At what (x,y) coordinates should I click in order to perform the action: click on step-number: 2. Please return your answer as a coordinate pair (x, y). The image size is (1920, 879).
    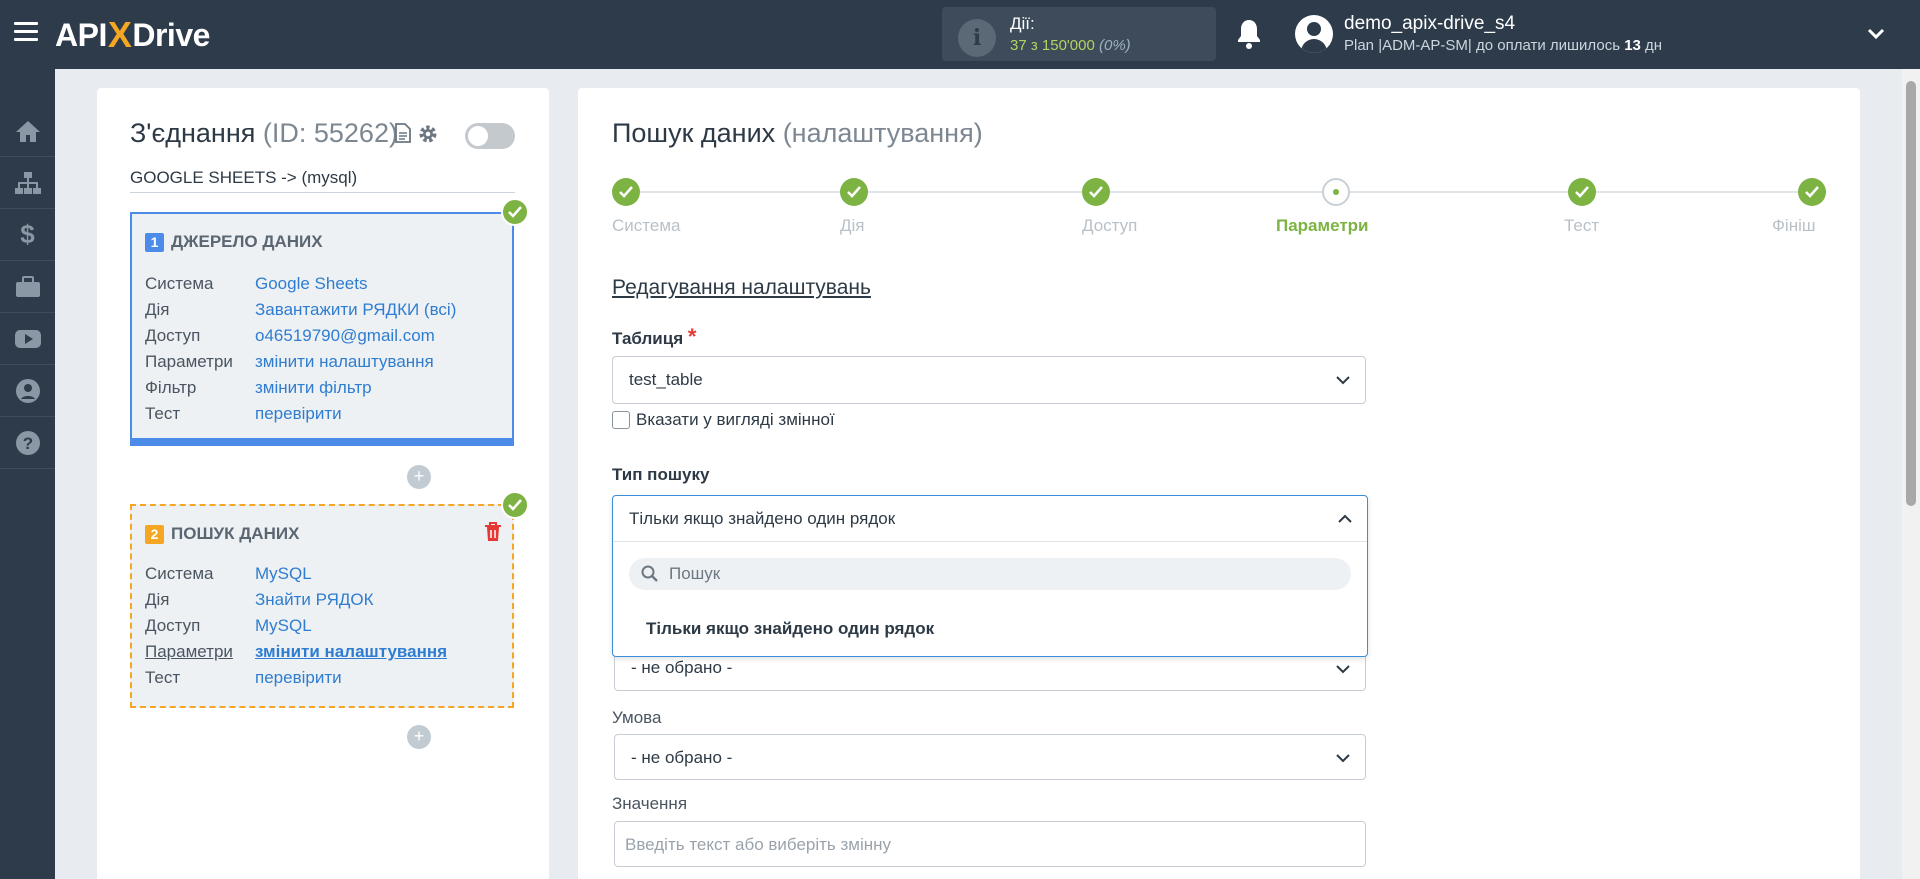
    Looking at the image, I should click on (154, 534).